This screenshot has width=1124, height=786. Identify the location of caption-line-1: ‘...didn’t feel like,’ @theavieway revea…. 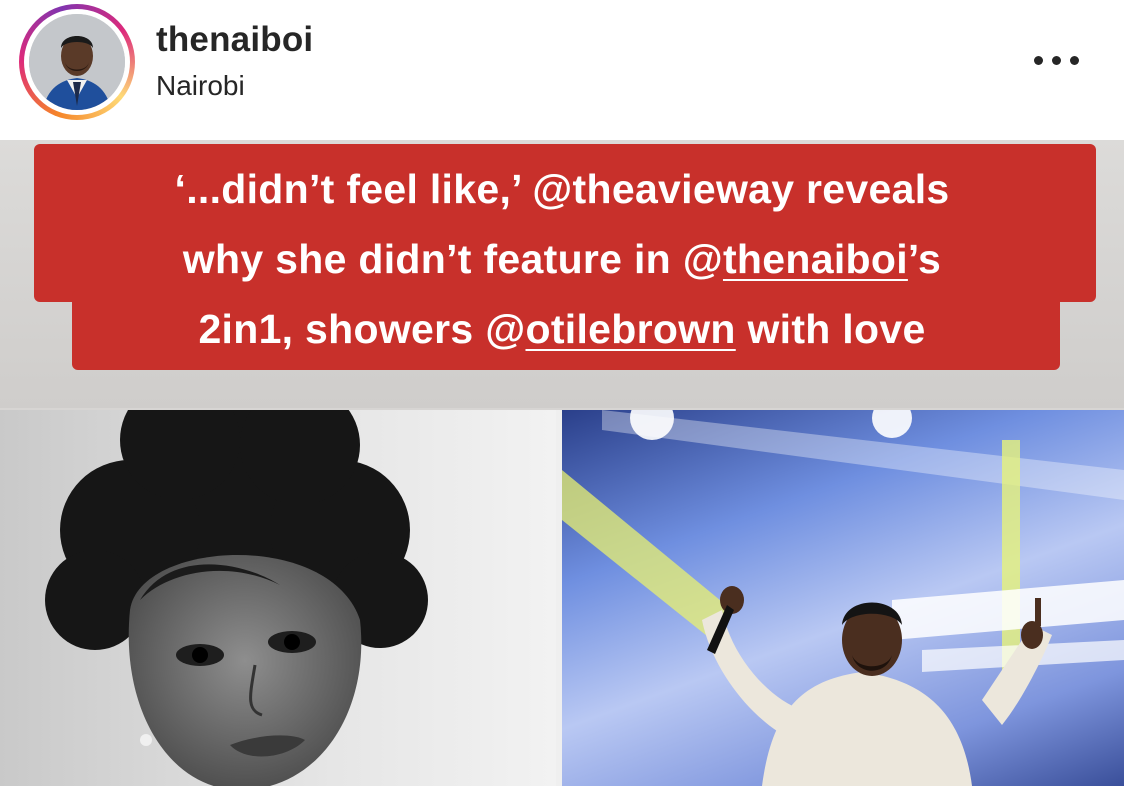
(562, 189).